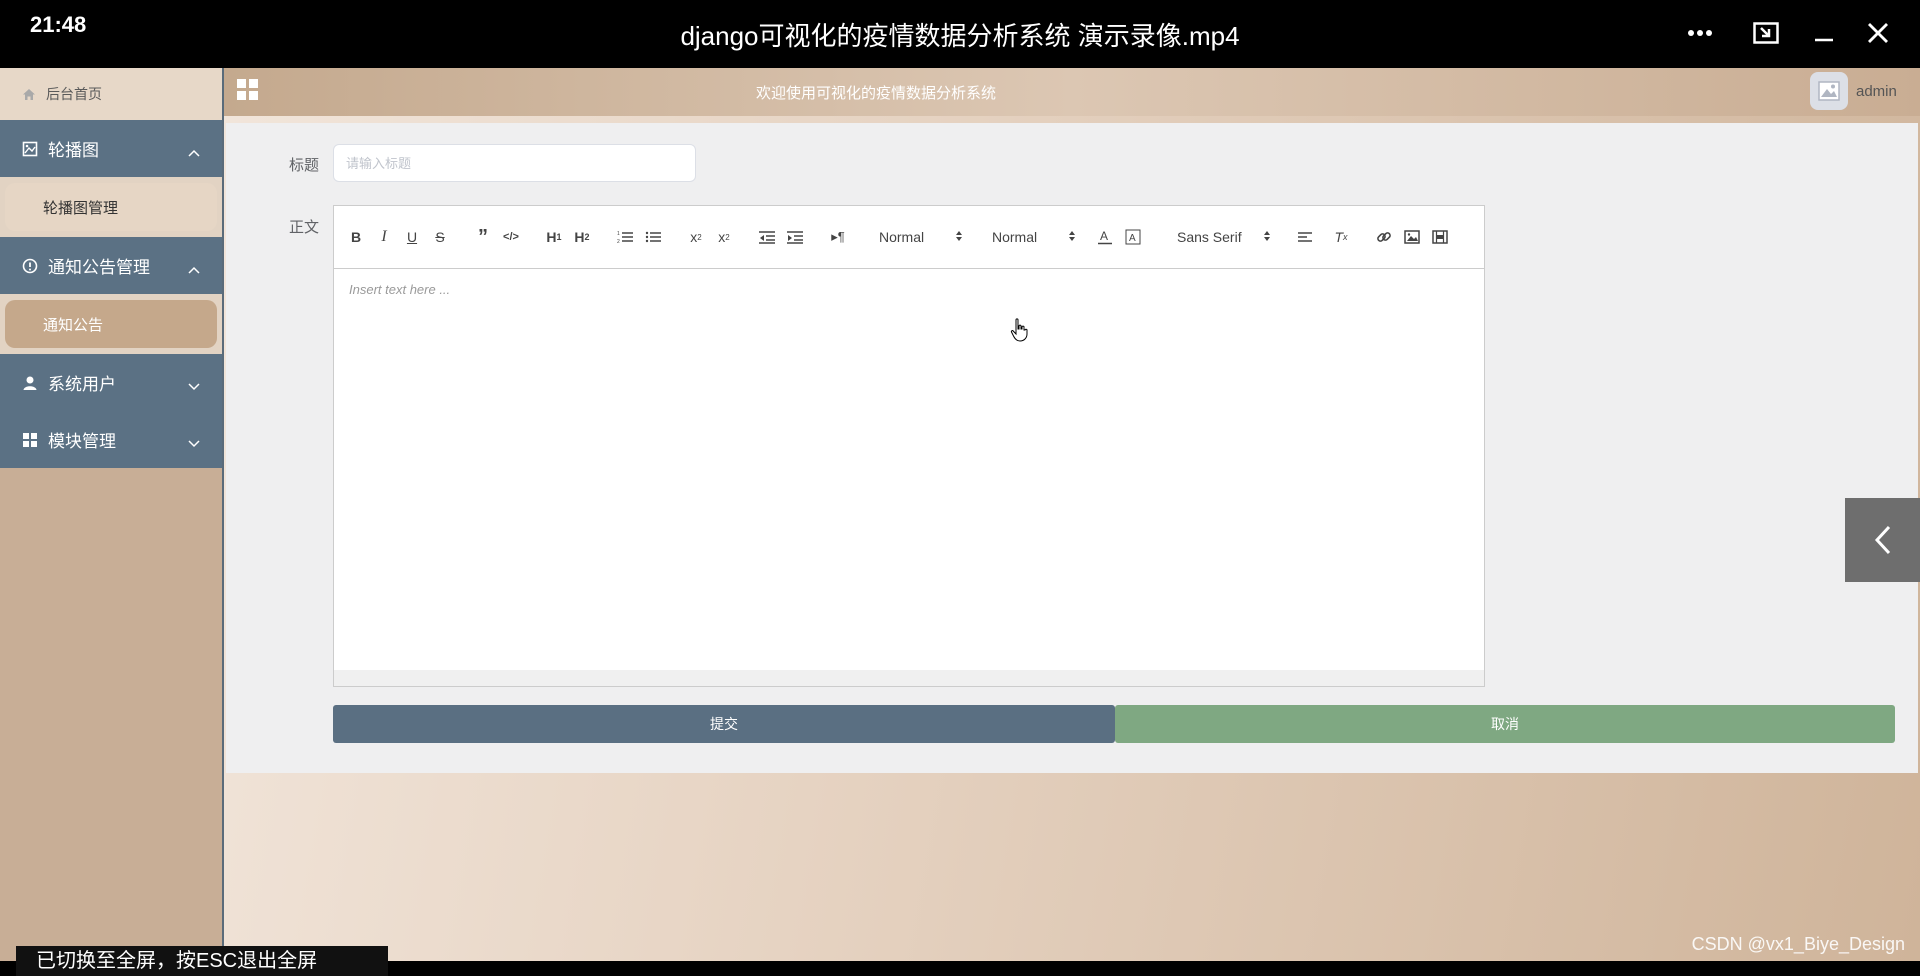 Image resolution: width=1920 pixels, height=976 pixels. I want to click on submit-button: 提交, so click(724, 724).